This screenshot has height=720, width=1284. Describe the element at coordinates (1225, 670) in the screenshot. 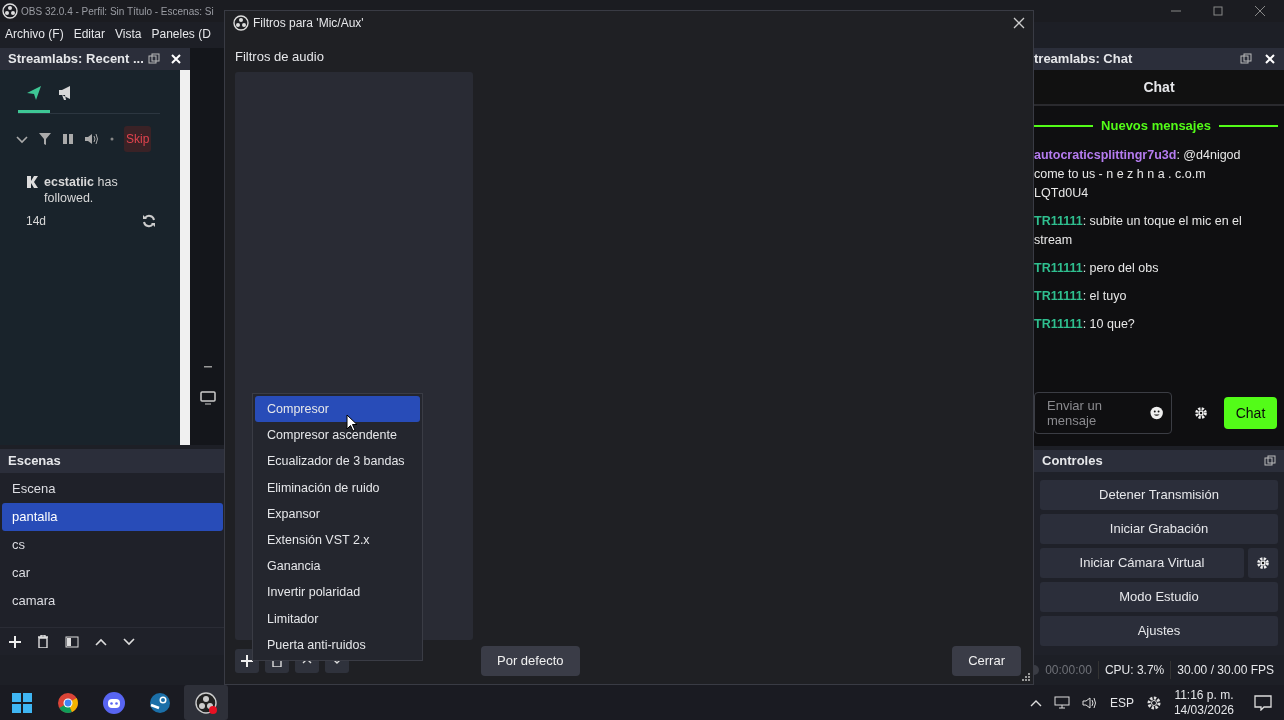

I see `fps-counter: 30.00 / 30.00 FPS` at that location.